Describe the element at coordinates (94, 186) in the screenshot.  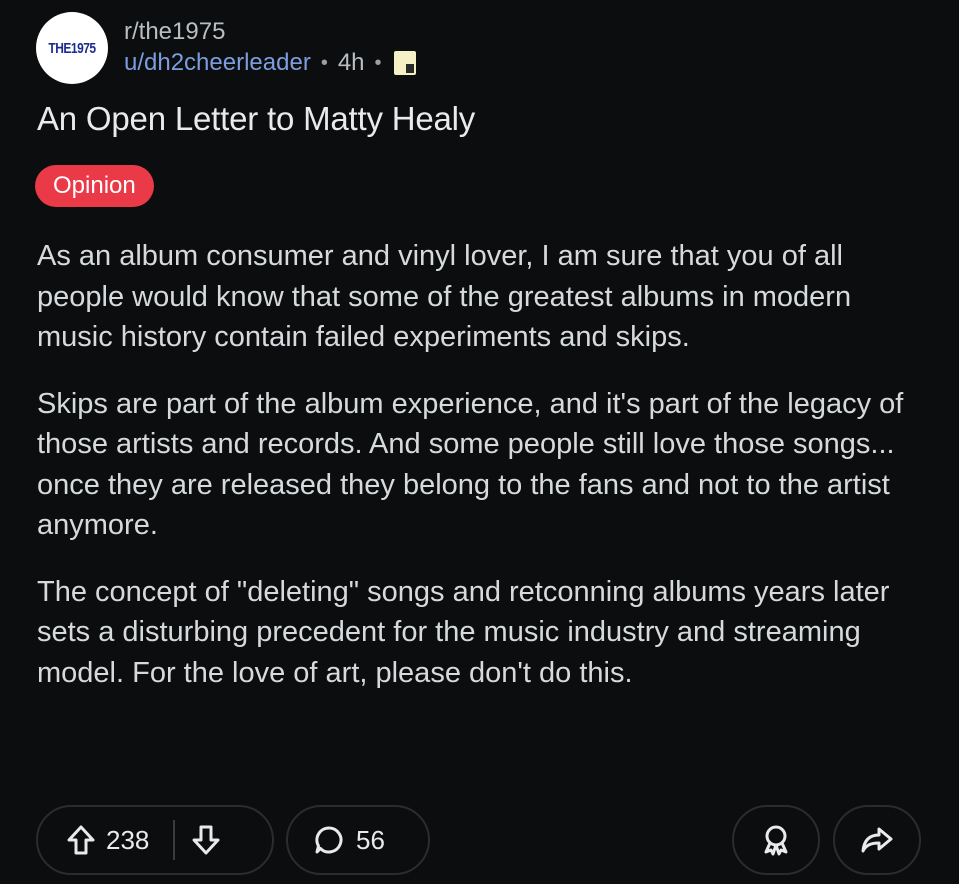
I see `post-flair-badge: Opinion` at that location.